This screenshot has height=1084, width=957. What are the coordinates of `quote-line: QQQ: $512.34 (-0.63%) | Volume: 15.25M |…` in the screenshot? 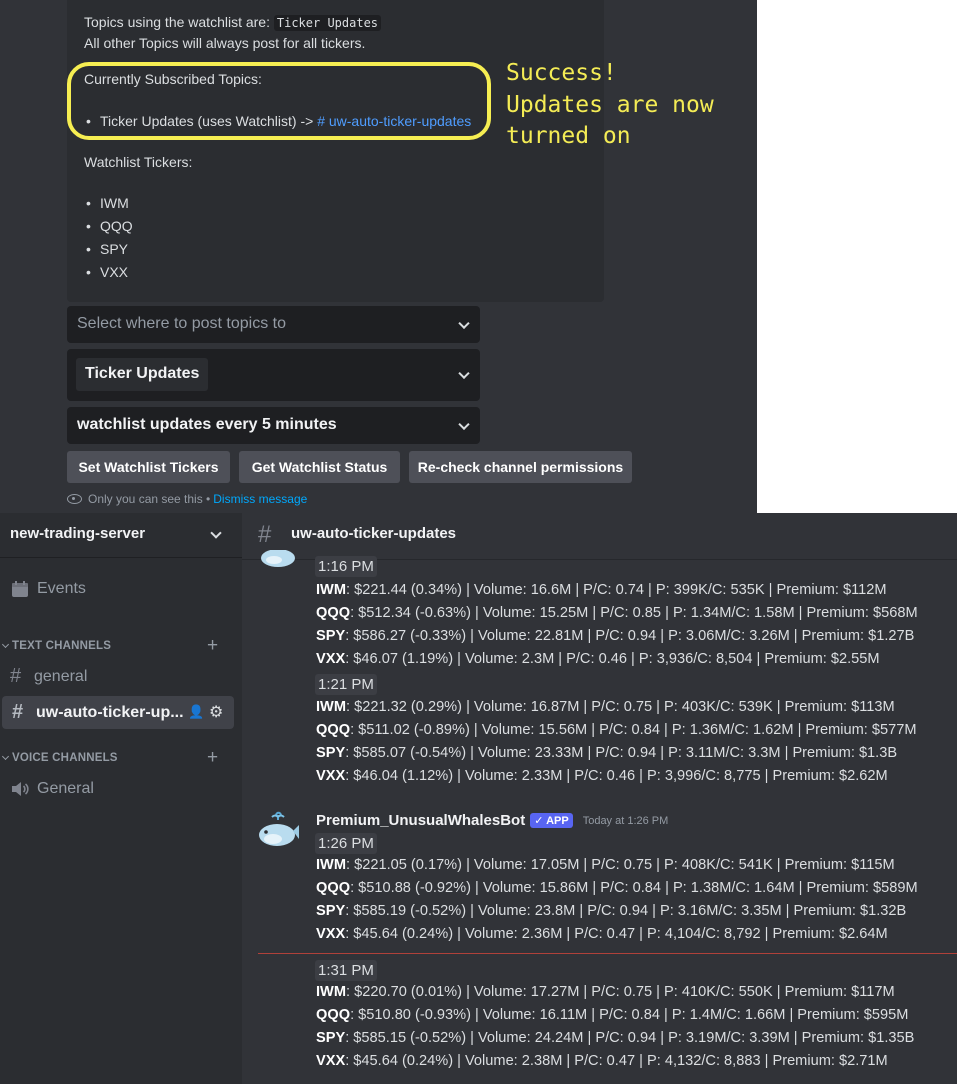 It's located at (617, 613).